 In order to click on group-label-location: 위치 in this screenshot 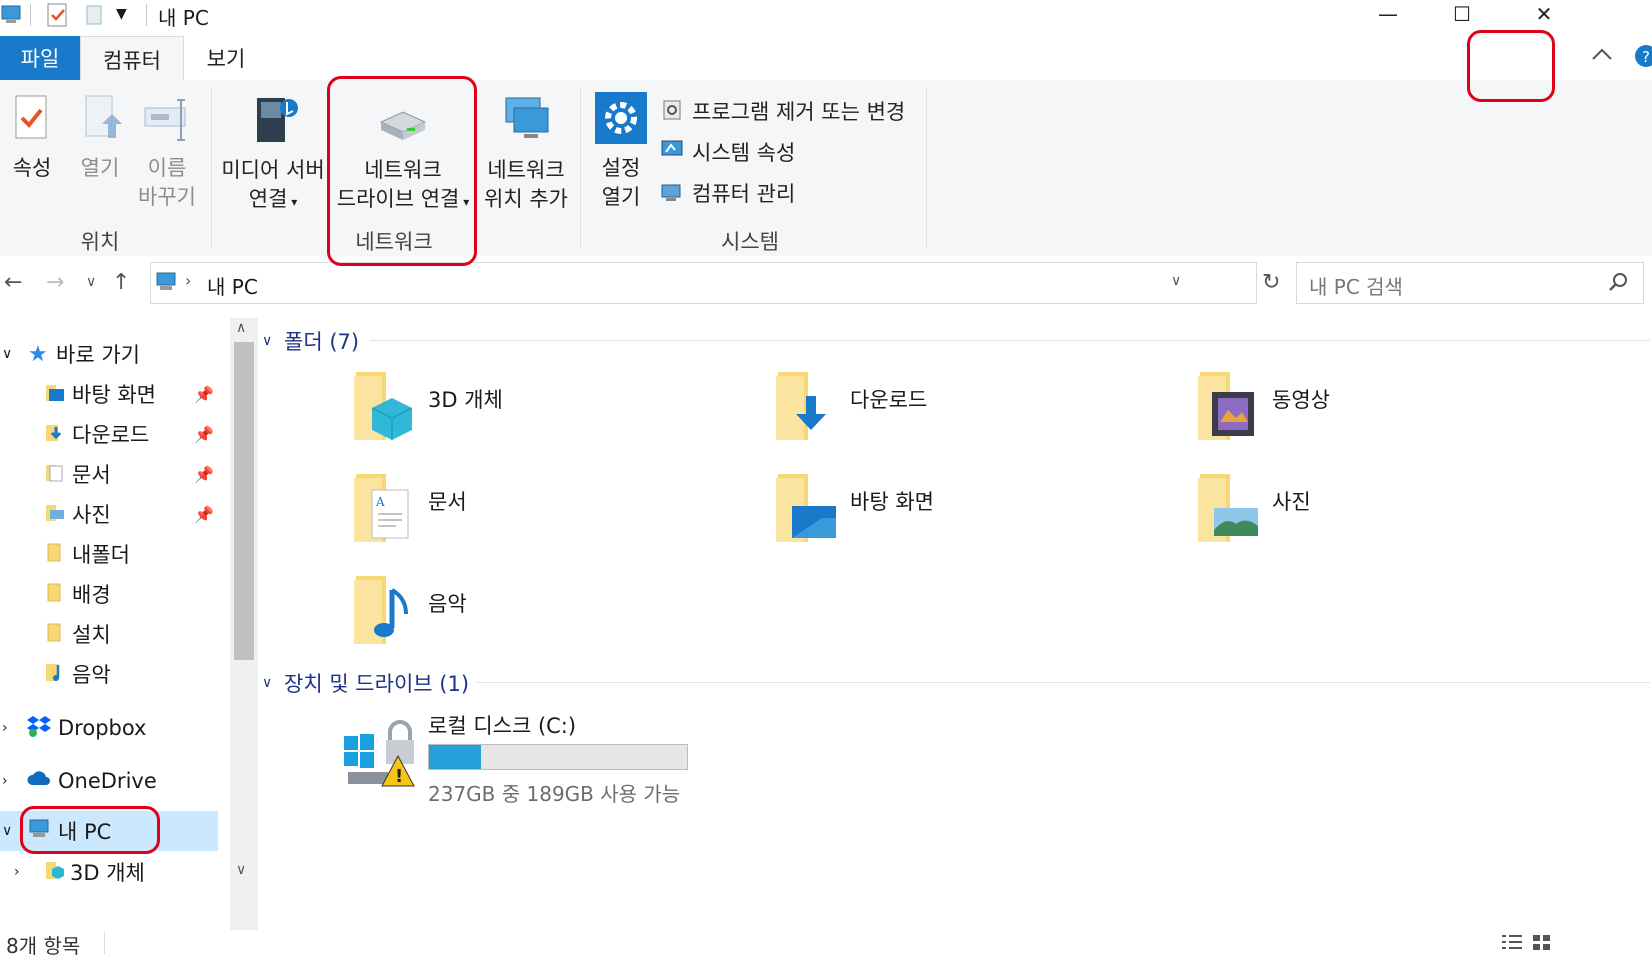, I will do `click(100, 242)`.